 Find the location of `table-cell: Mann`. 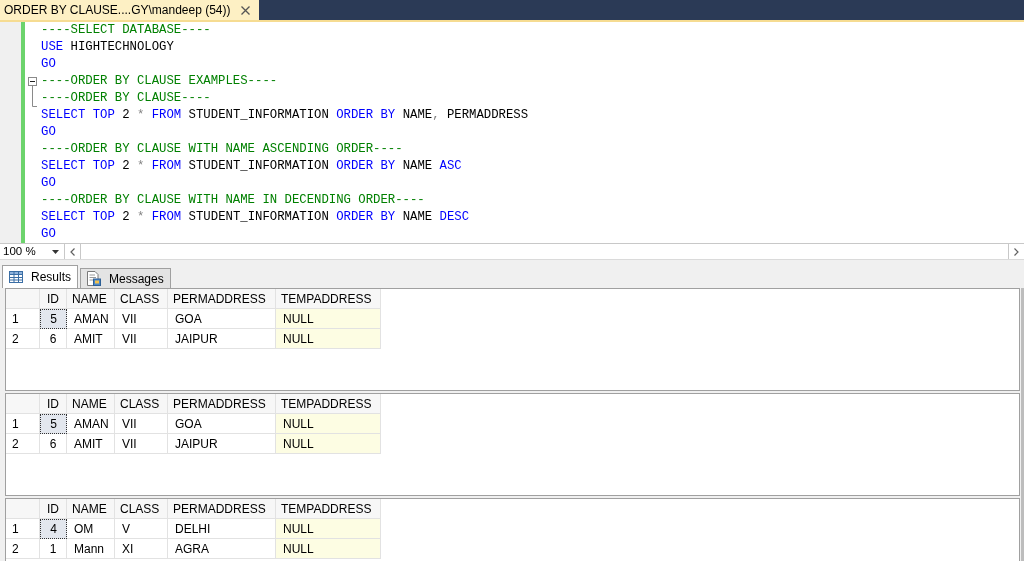

table-cell: Mann is located at coordinates (91, 549).